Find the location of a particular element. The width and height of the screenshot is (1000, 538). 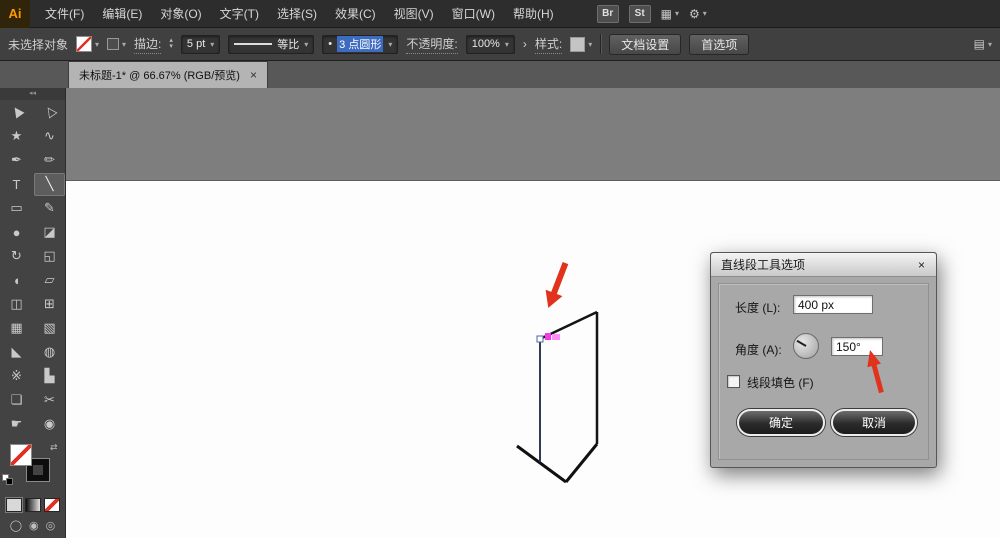

perspective-grid-tool: ⊞ is located at coordinates (49, 304).